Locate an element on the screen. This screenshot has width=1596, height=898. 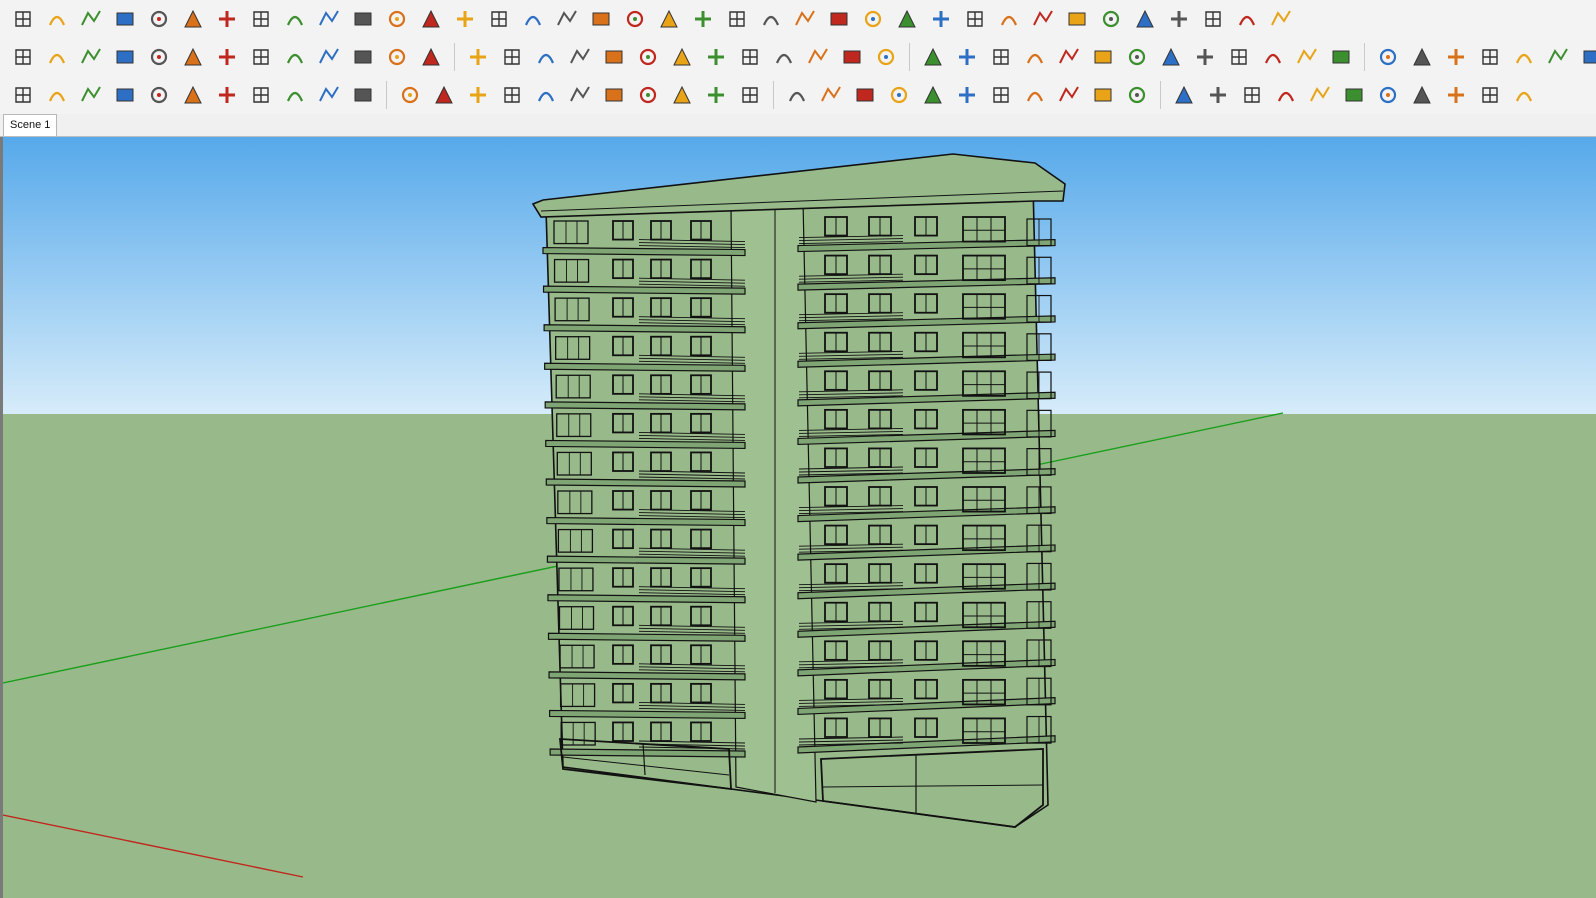
zigzag-icon is located at coordinates (410, 95).